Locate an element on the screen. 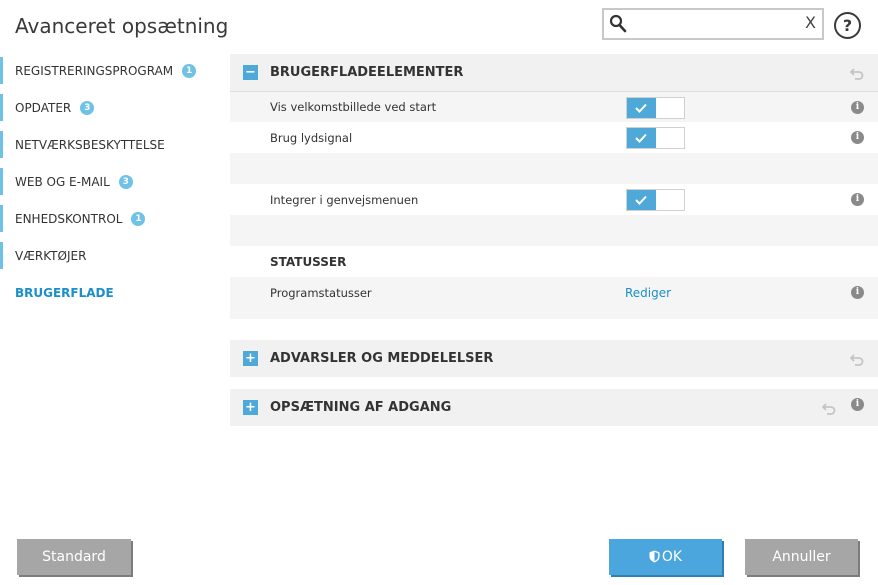 The image size is (878, 585). search-input is located at coordinates (715, 24).